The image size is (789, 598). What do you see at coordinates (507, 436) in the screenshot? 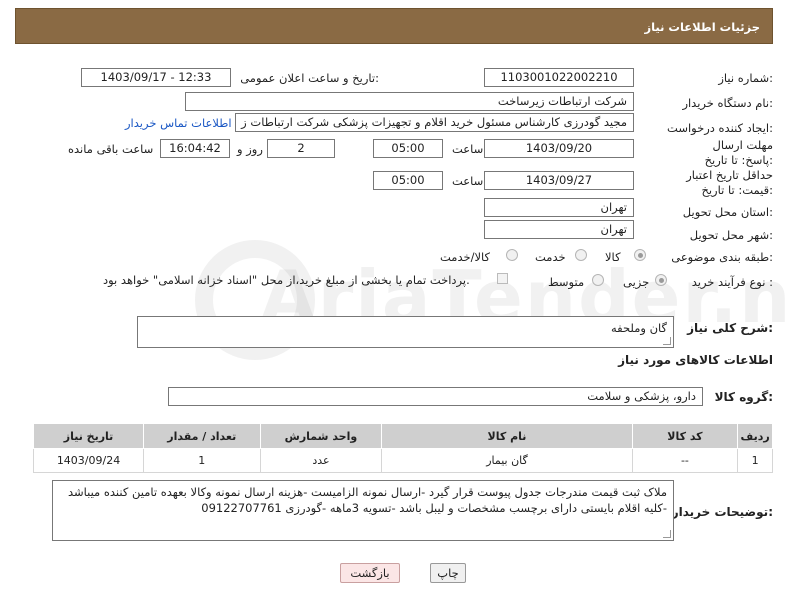
I see `col-name: نام کالا` at bounding box center [507, 436].